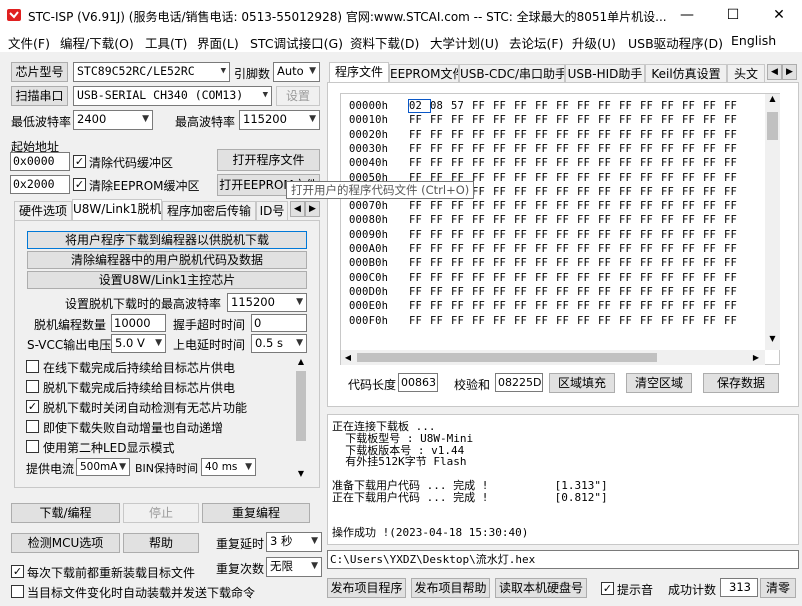  Describe the element at coordinates (32, 366) in the screenshot. I see `option-checkbox` at that location.